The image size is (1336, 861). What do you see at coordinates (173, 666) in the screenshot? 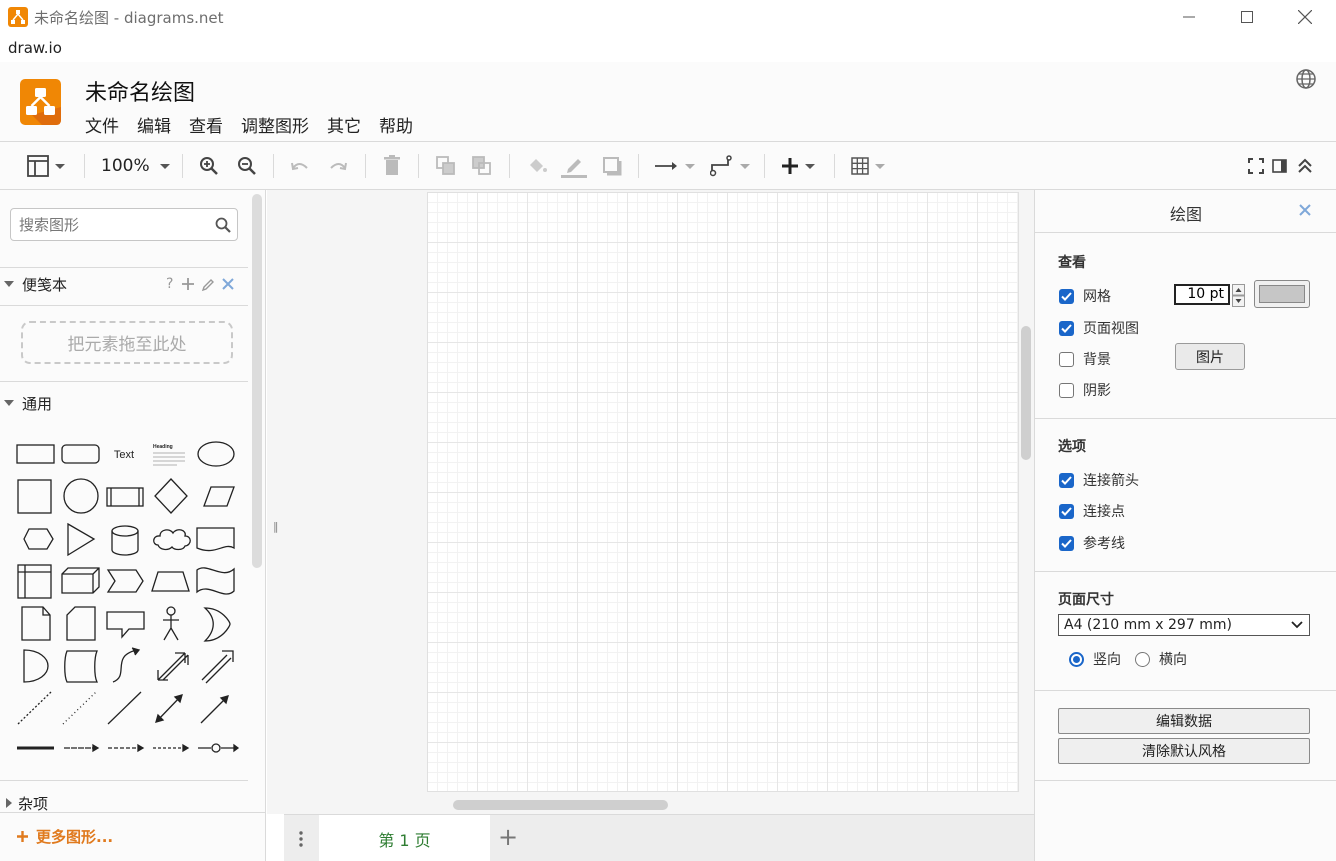
I see `shape-bidirectional-arrow` at bounding box center [173, 666].